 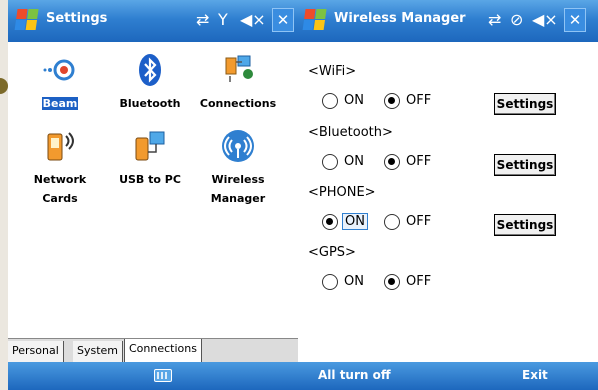 I want to click on settings-tabs: Personal System Connections, so click(x=153, y=350).